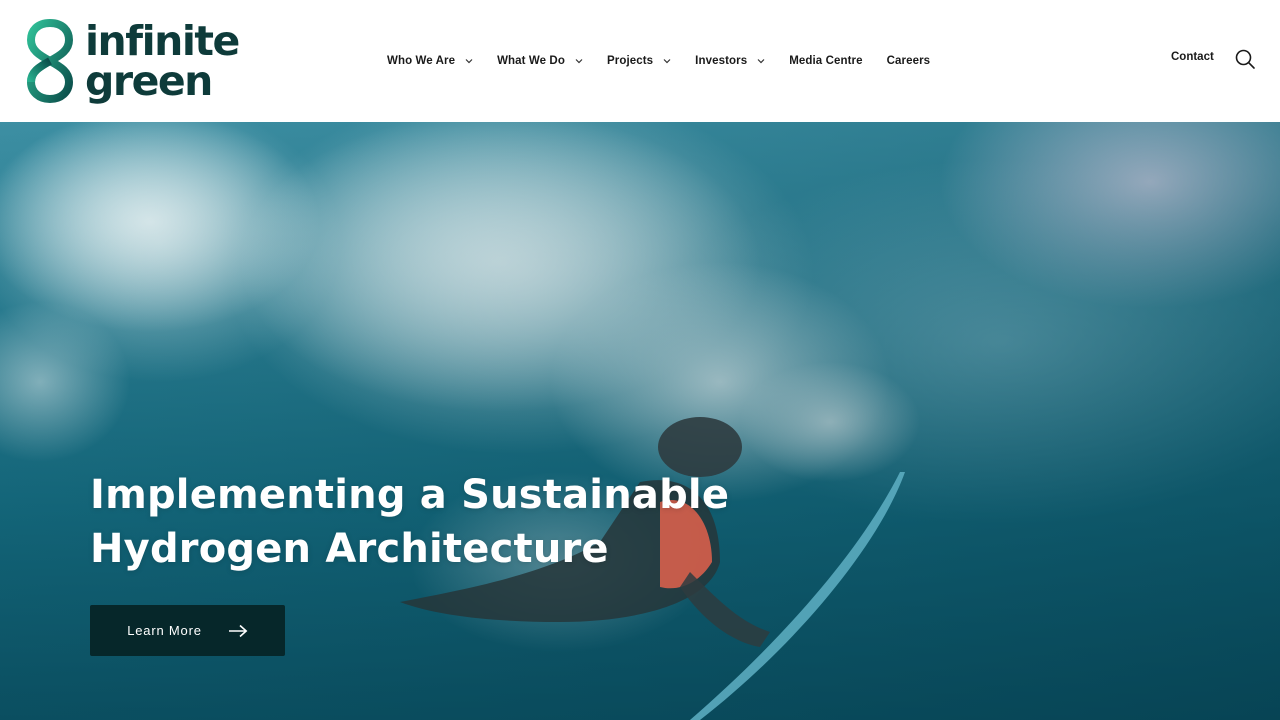 The width and height of the screenshot is (1280, 720). I want to click on arrow-right-icon, so click(238, 630).